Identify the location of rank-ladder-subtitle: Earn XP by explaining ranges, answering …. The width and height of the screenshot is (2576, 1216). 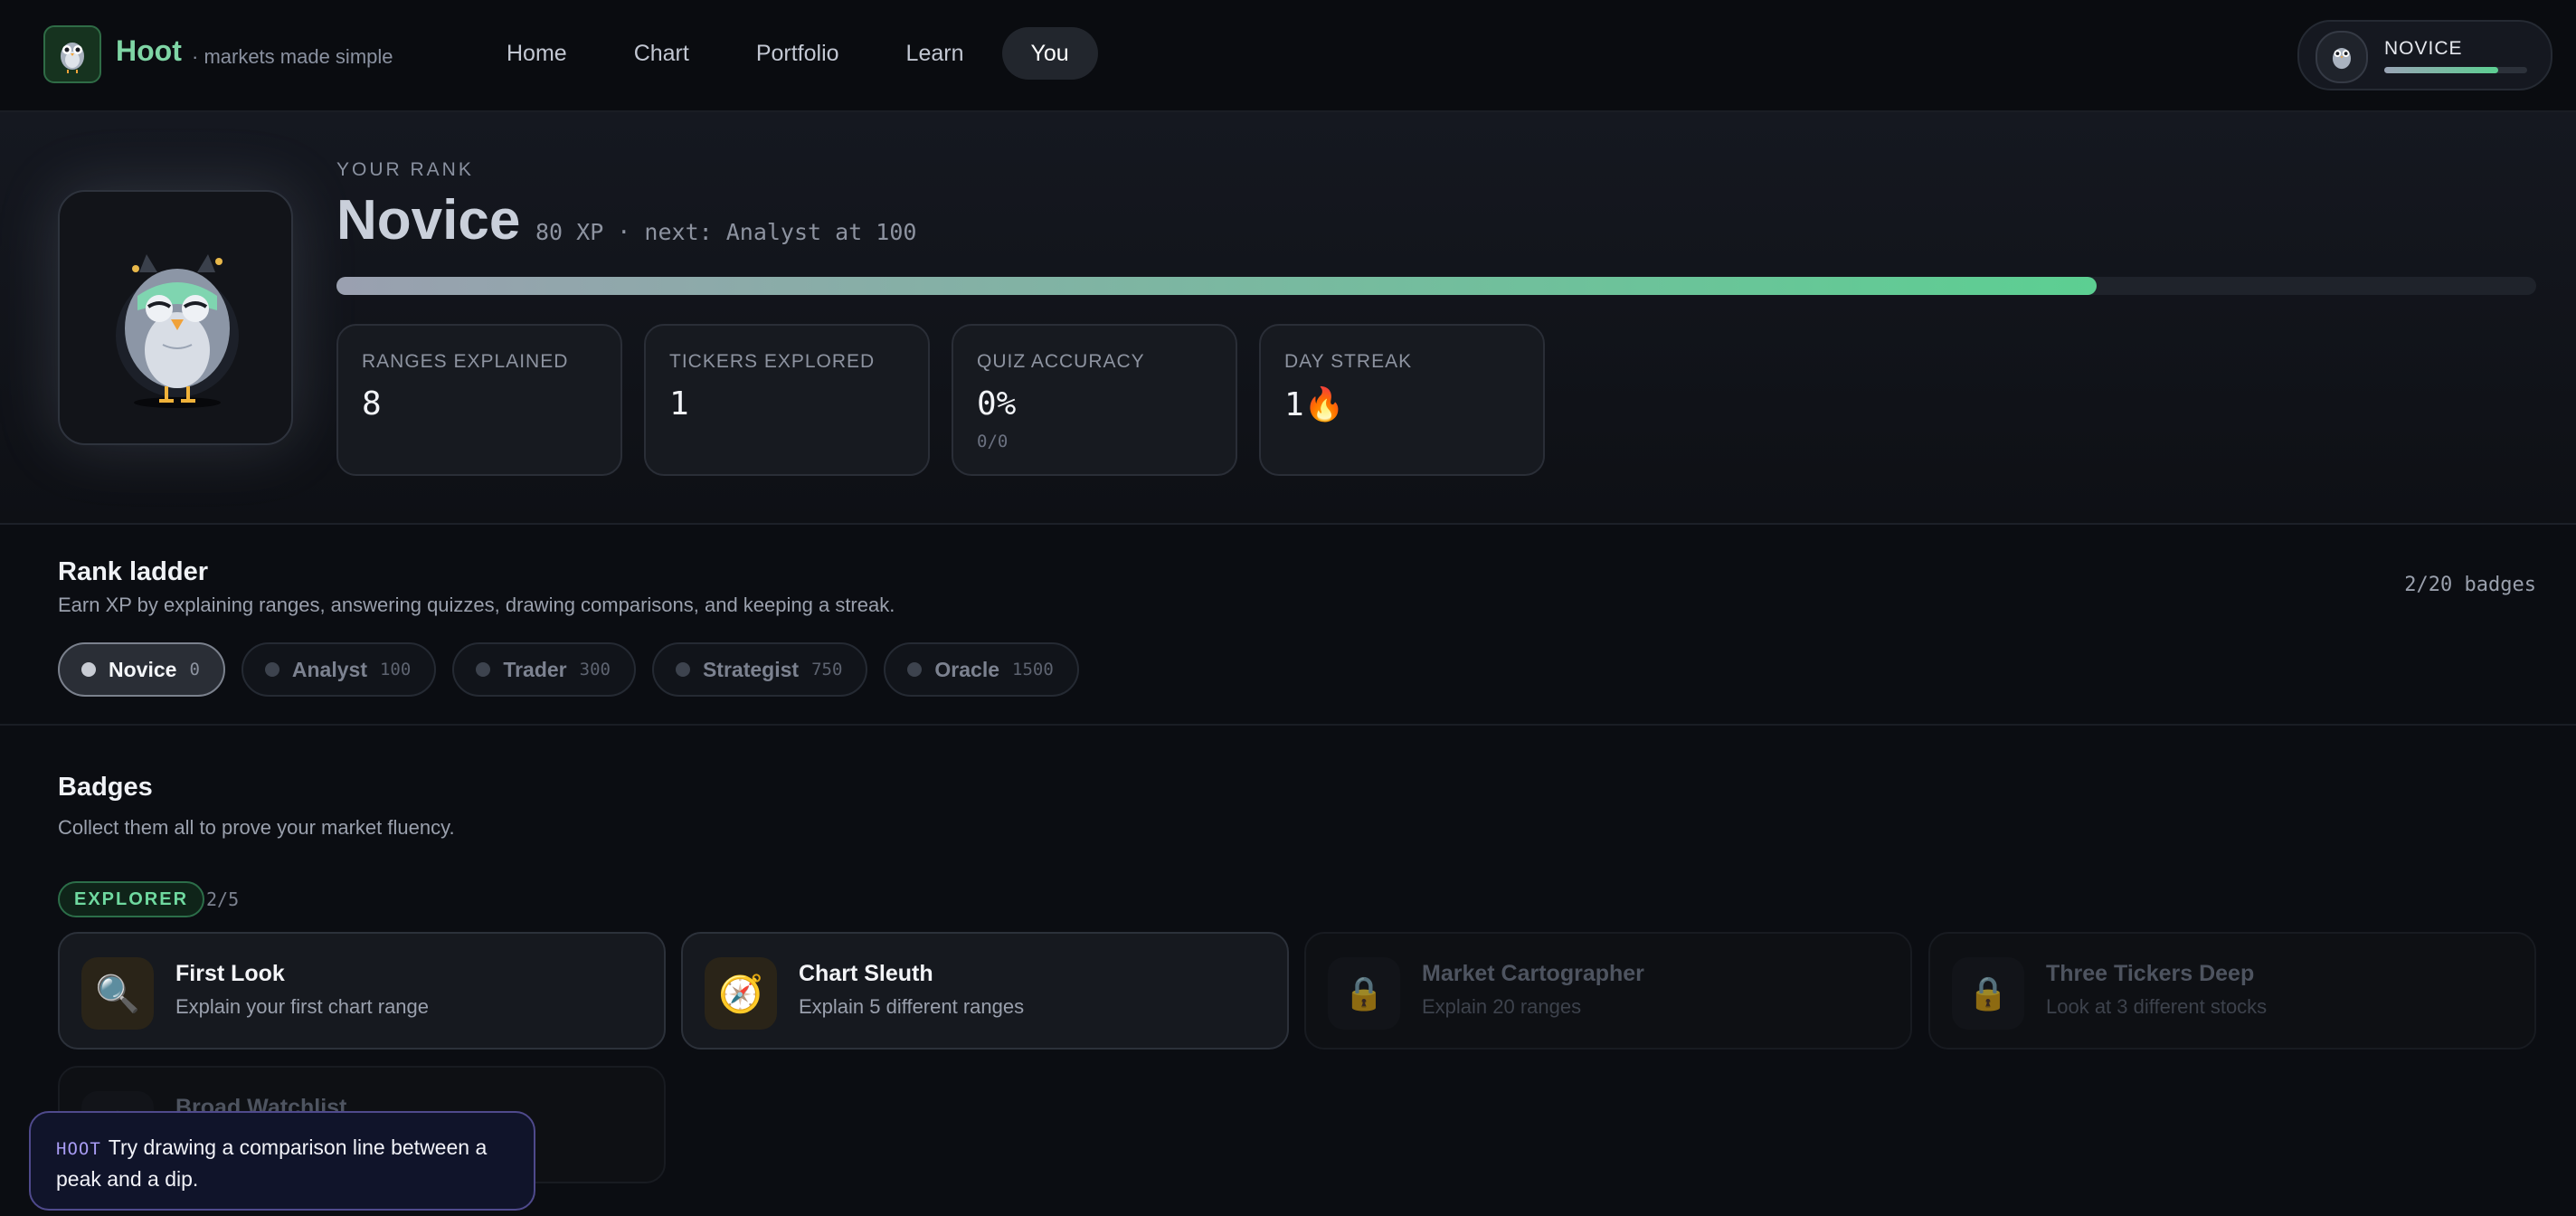
(477, 605).